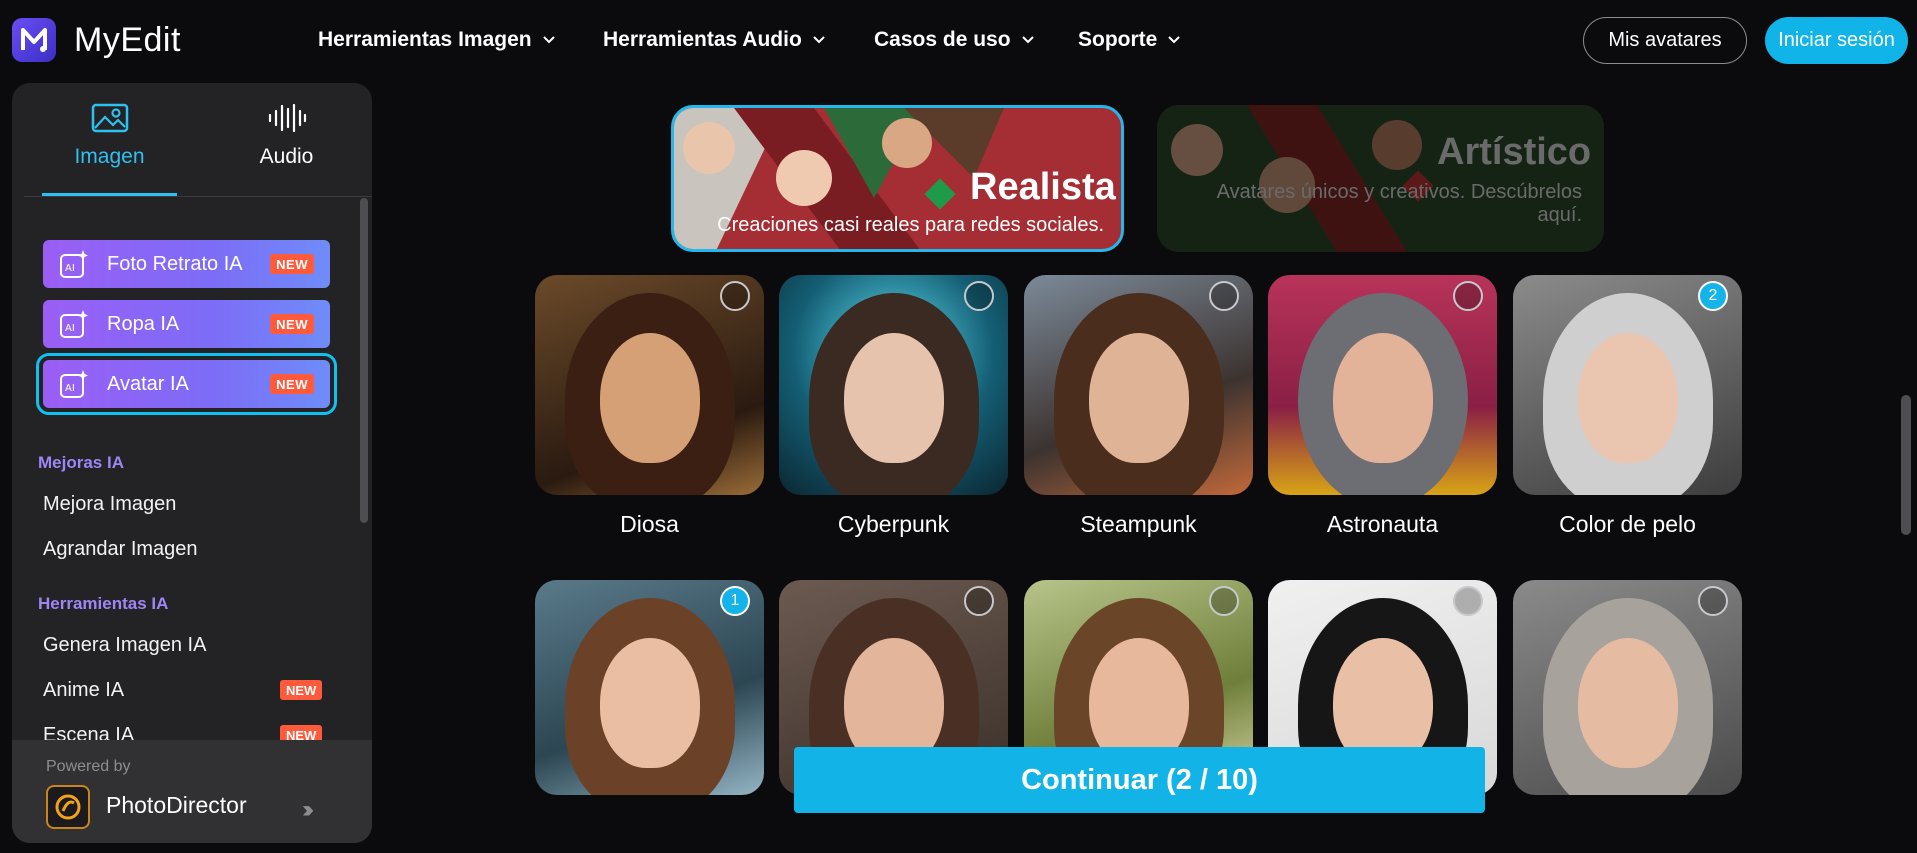 Image resolution: width=1917 pixels, height=853 pixels. Describe the element at coordinates (88, 766) in the screenshot. I see `powered-by-label: Powered by` at that location.